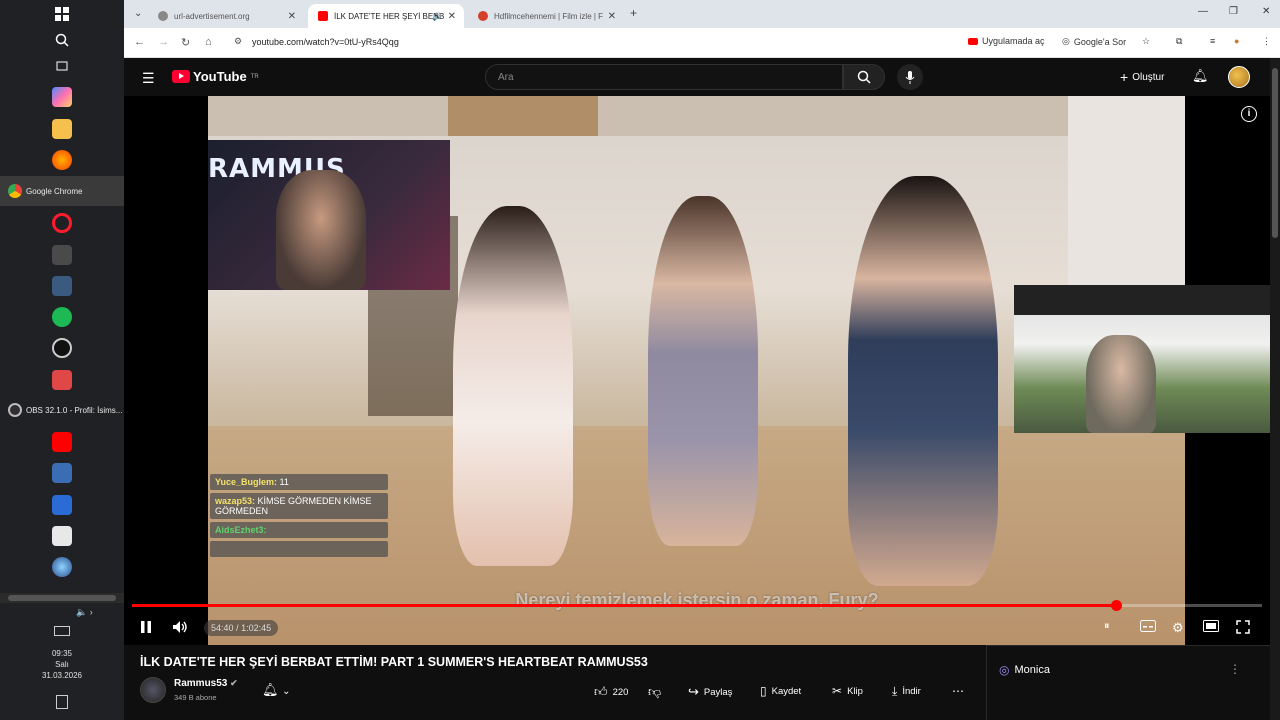  I want to click on keyboard-icon, so click(62, 631).